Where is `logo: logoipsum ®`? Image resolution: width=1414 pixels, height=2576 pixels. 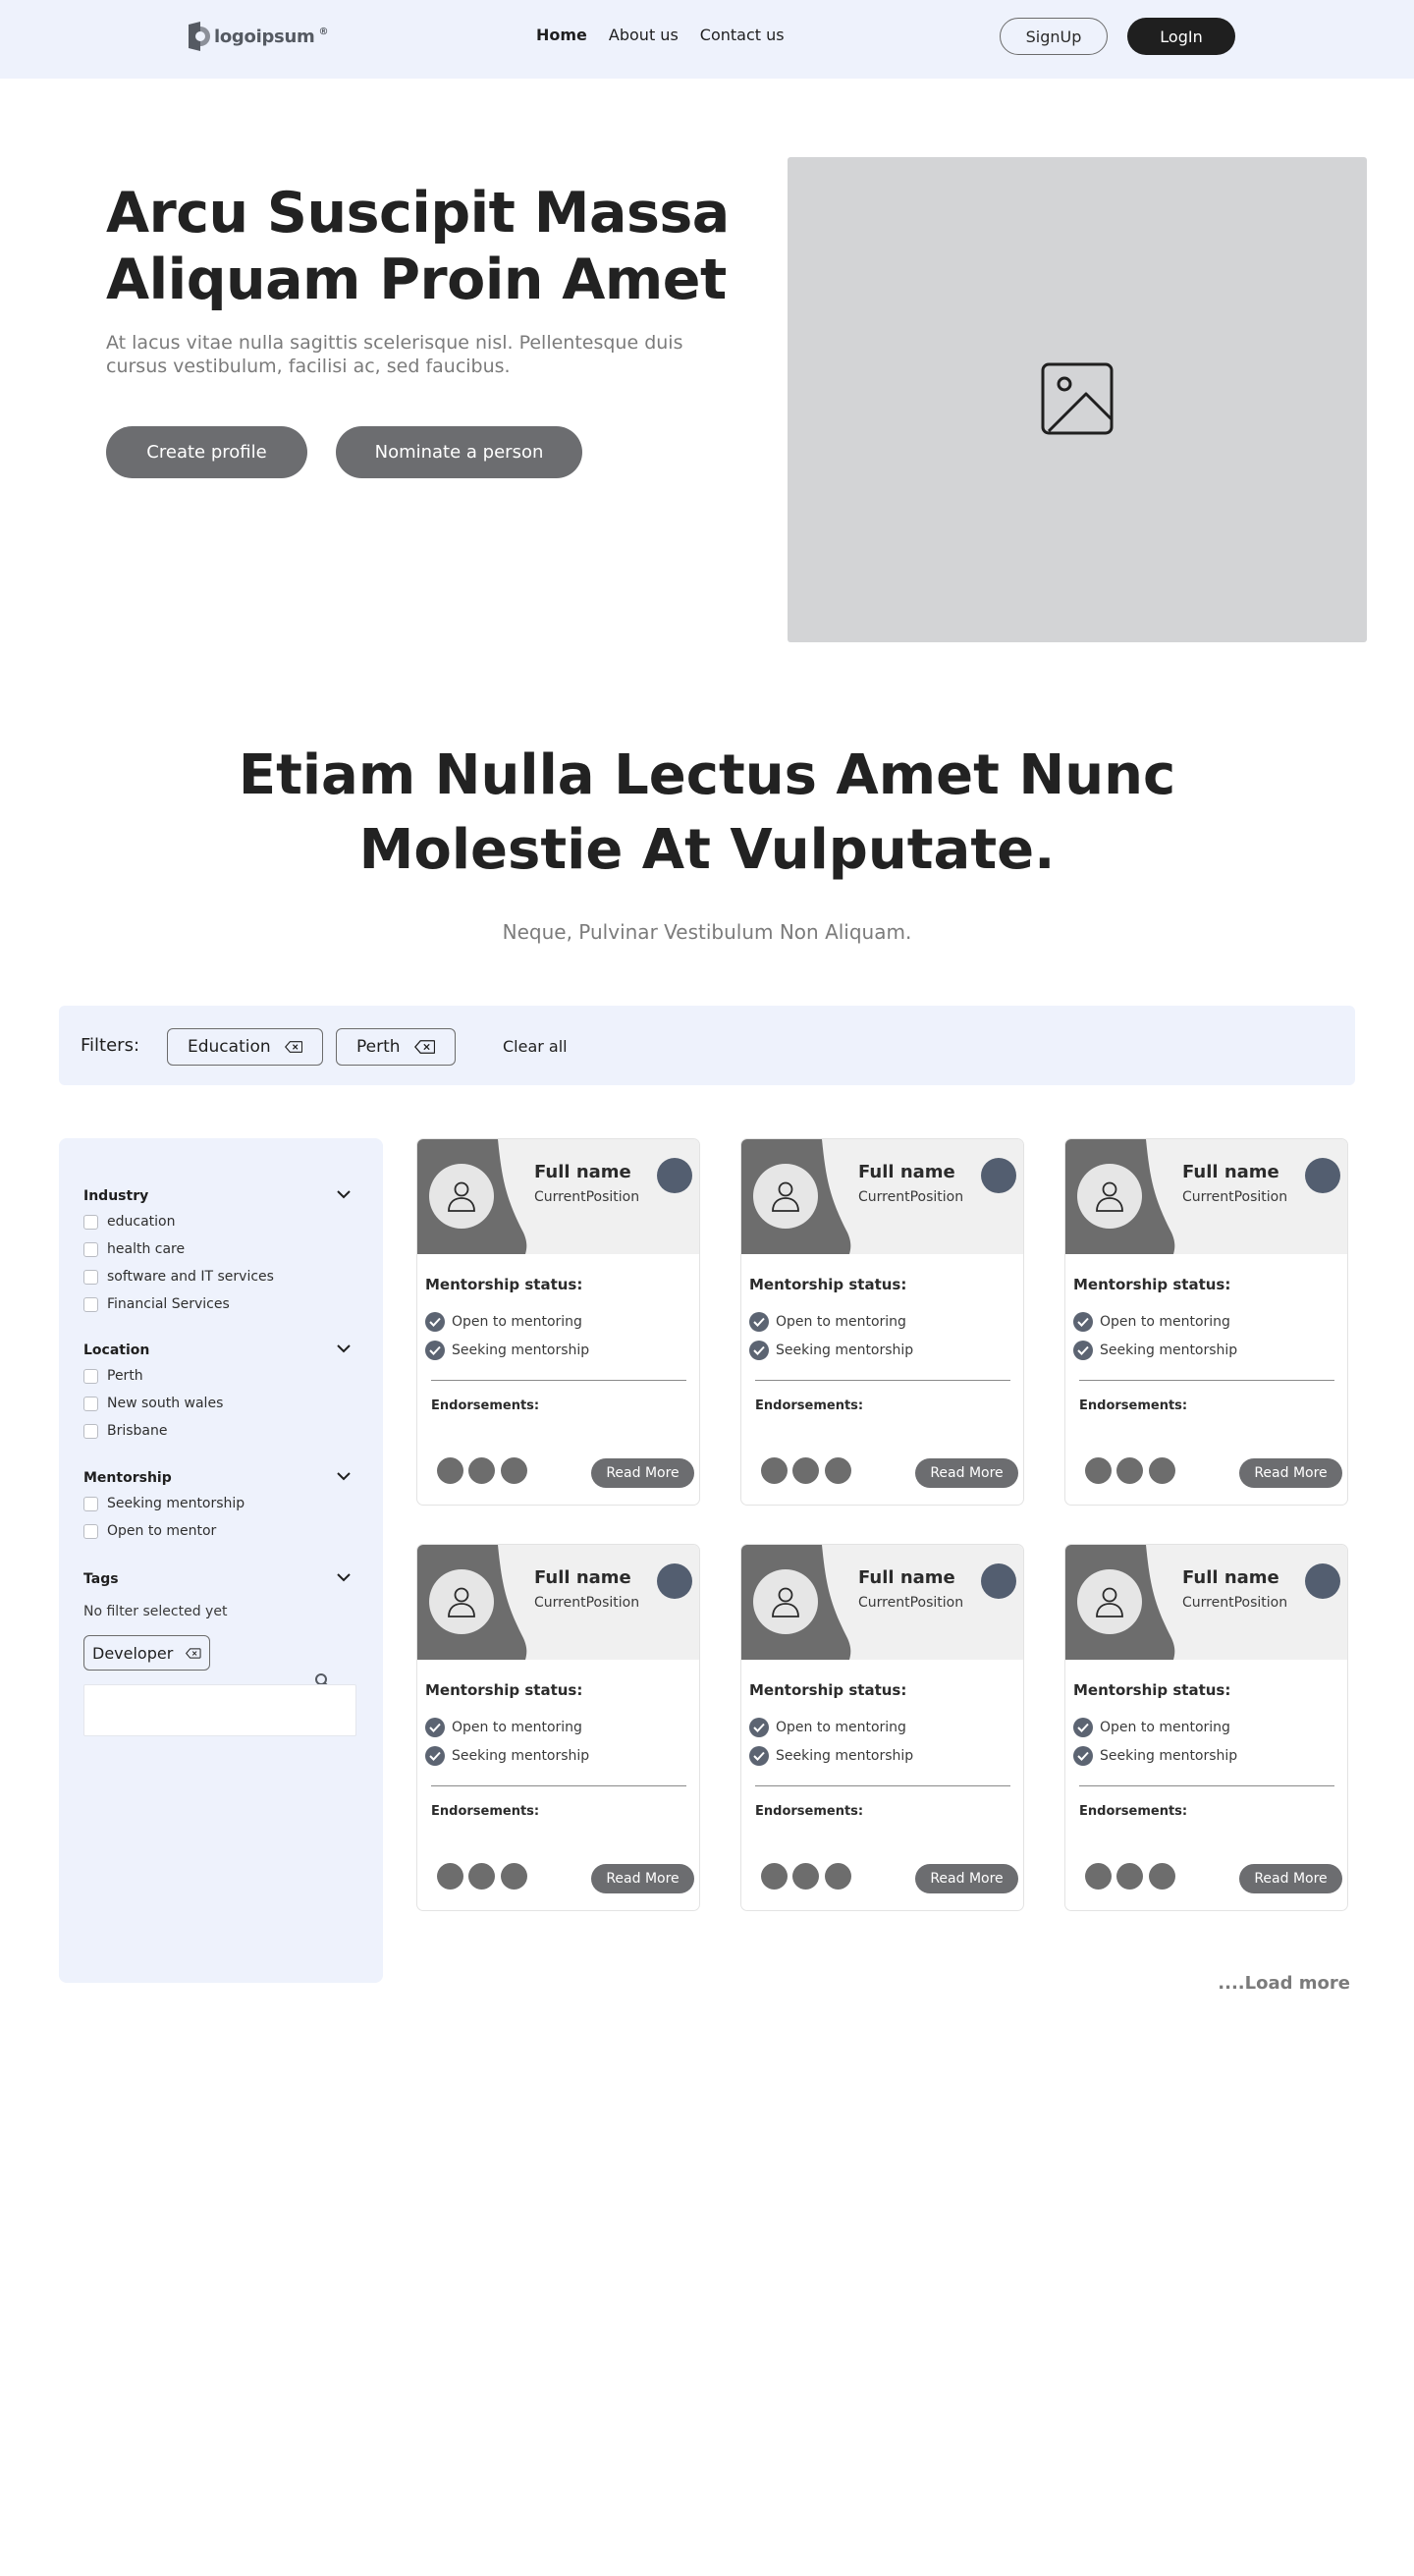 logo: logoipsum ® is located at coordinates (257, 36).